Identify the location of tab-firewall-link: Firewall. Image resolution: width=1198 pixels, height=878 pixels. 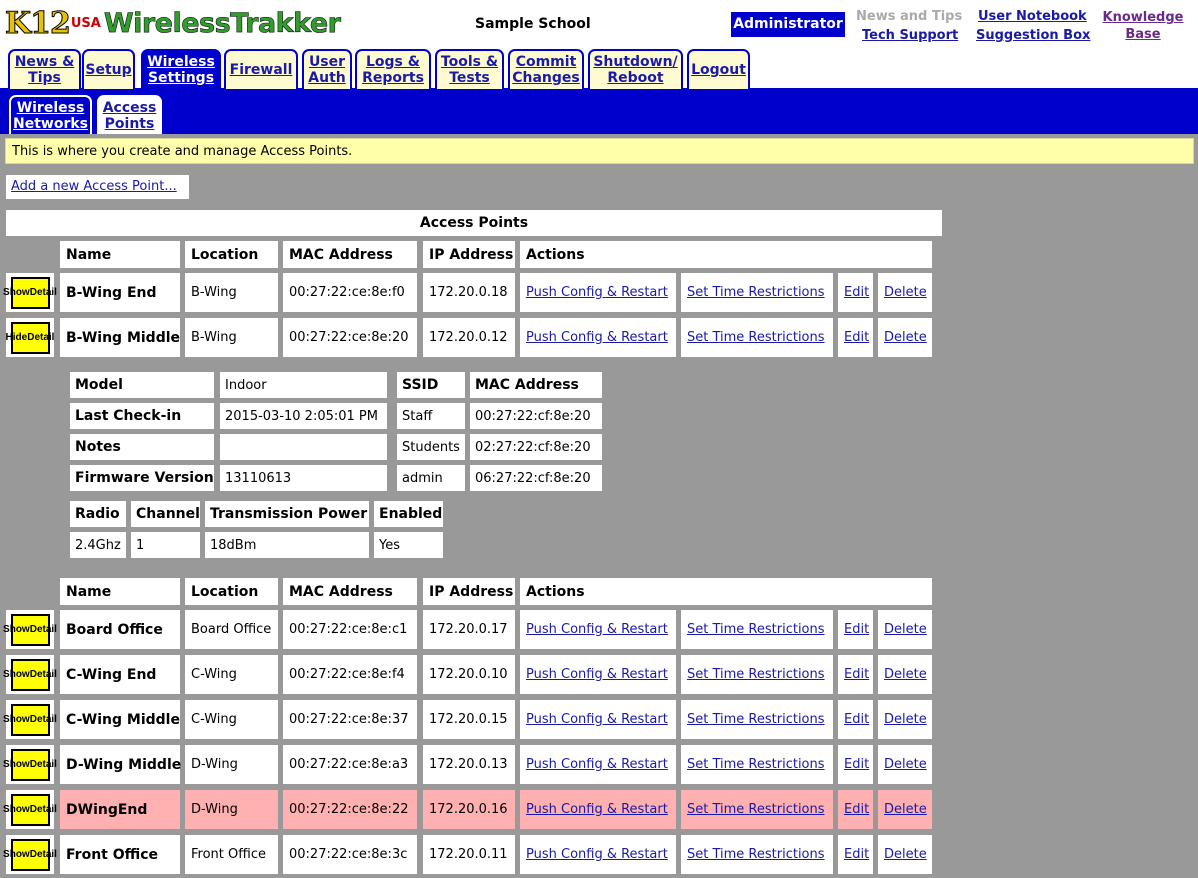
(261, 70).